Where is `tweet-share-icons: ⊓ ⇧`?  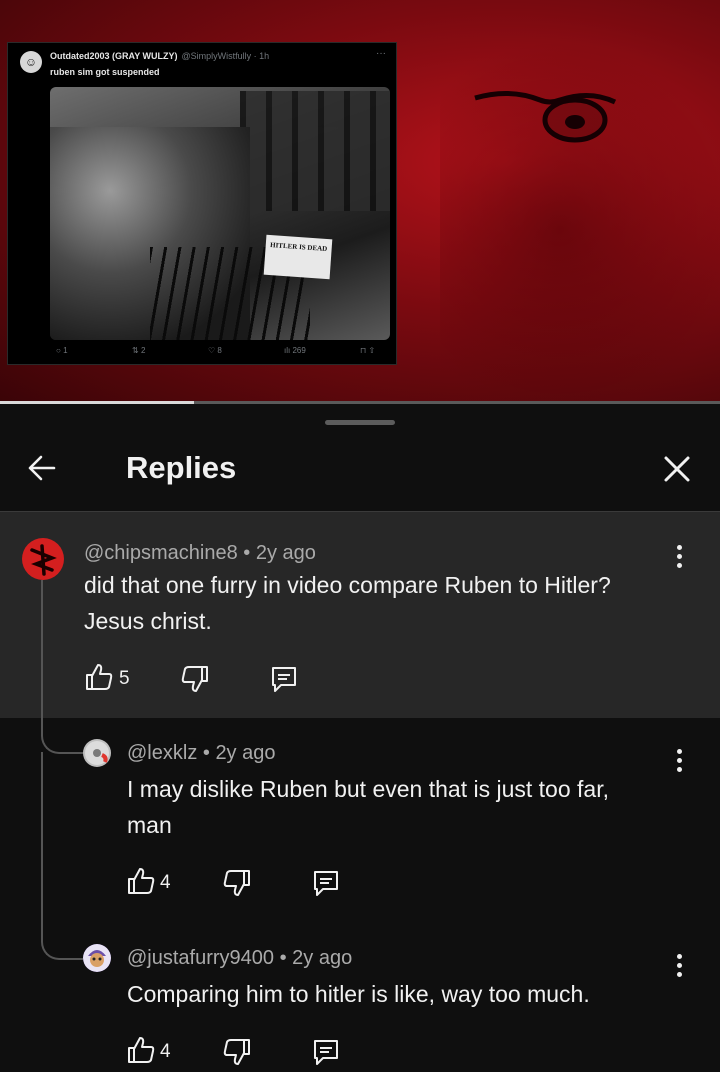
tweet-share-icons: ⊓ ⇧ is located at coordinates (368, 350).